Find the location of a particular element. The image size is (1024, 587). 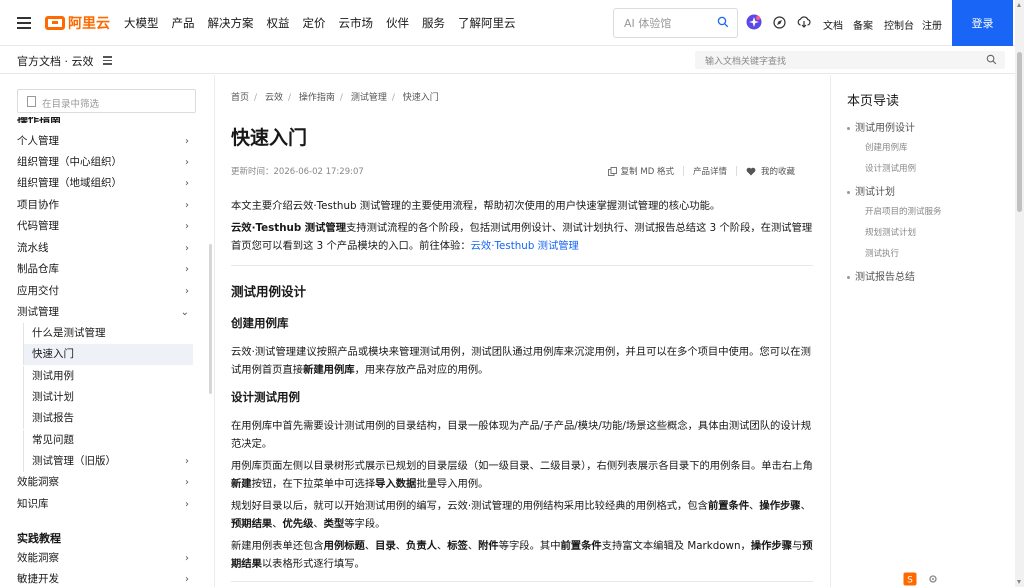

nav-link-console: 控制台 is located at coordinates (899, 24).